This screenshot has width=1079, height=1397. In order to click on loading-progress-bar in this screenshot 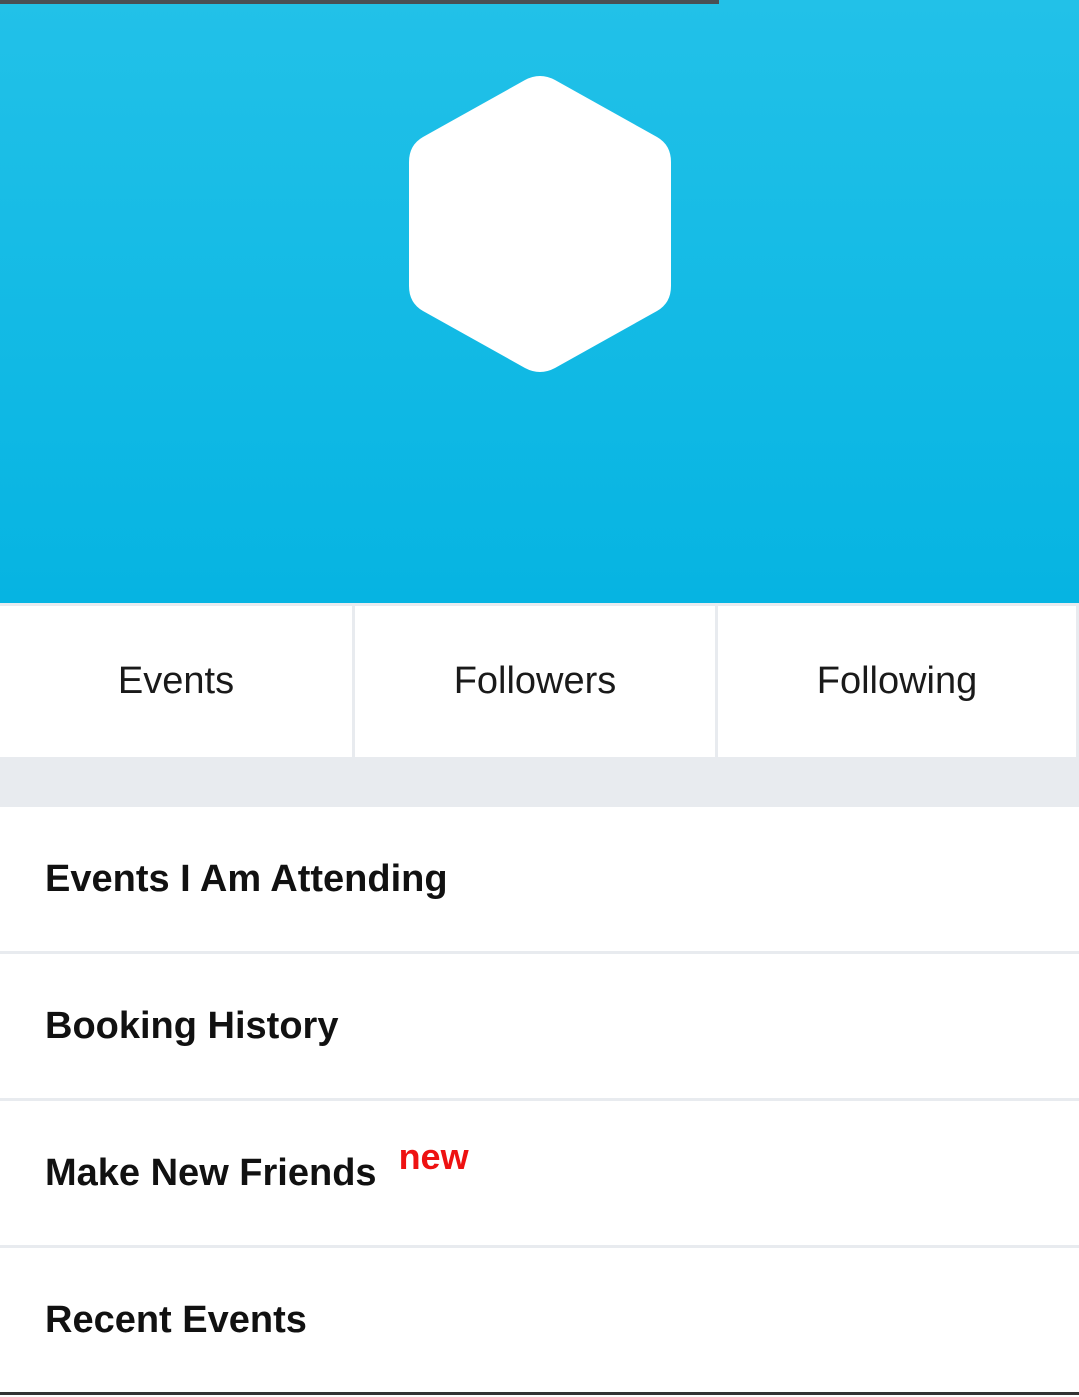, I will do `click(539, 2)`.